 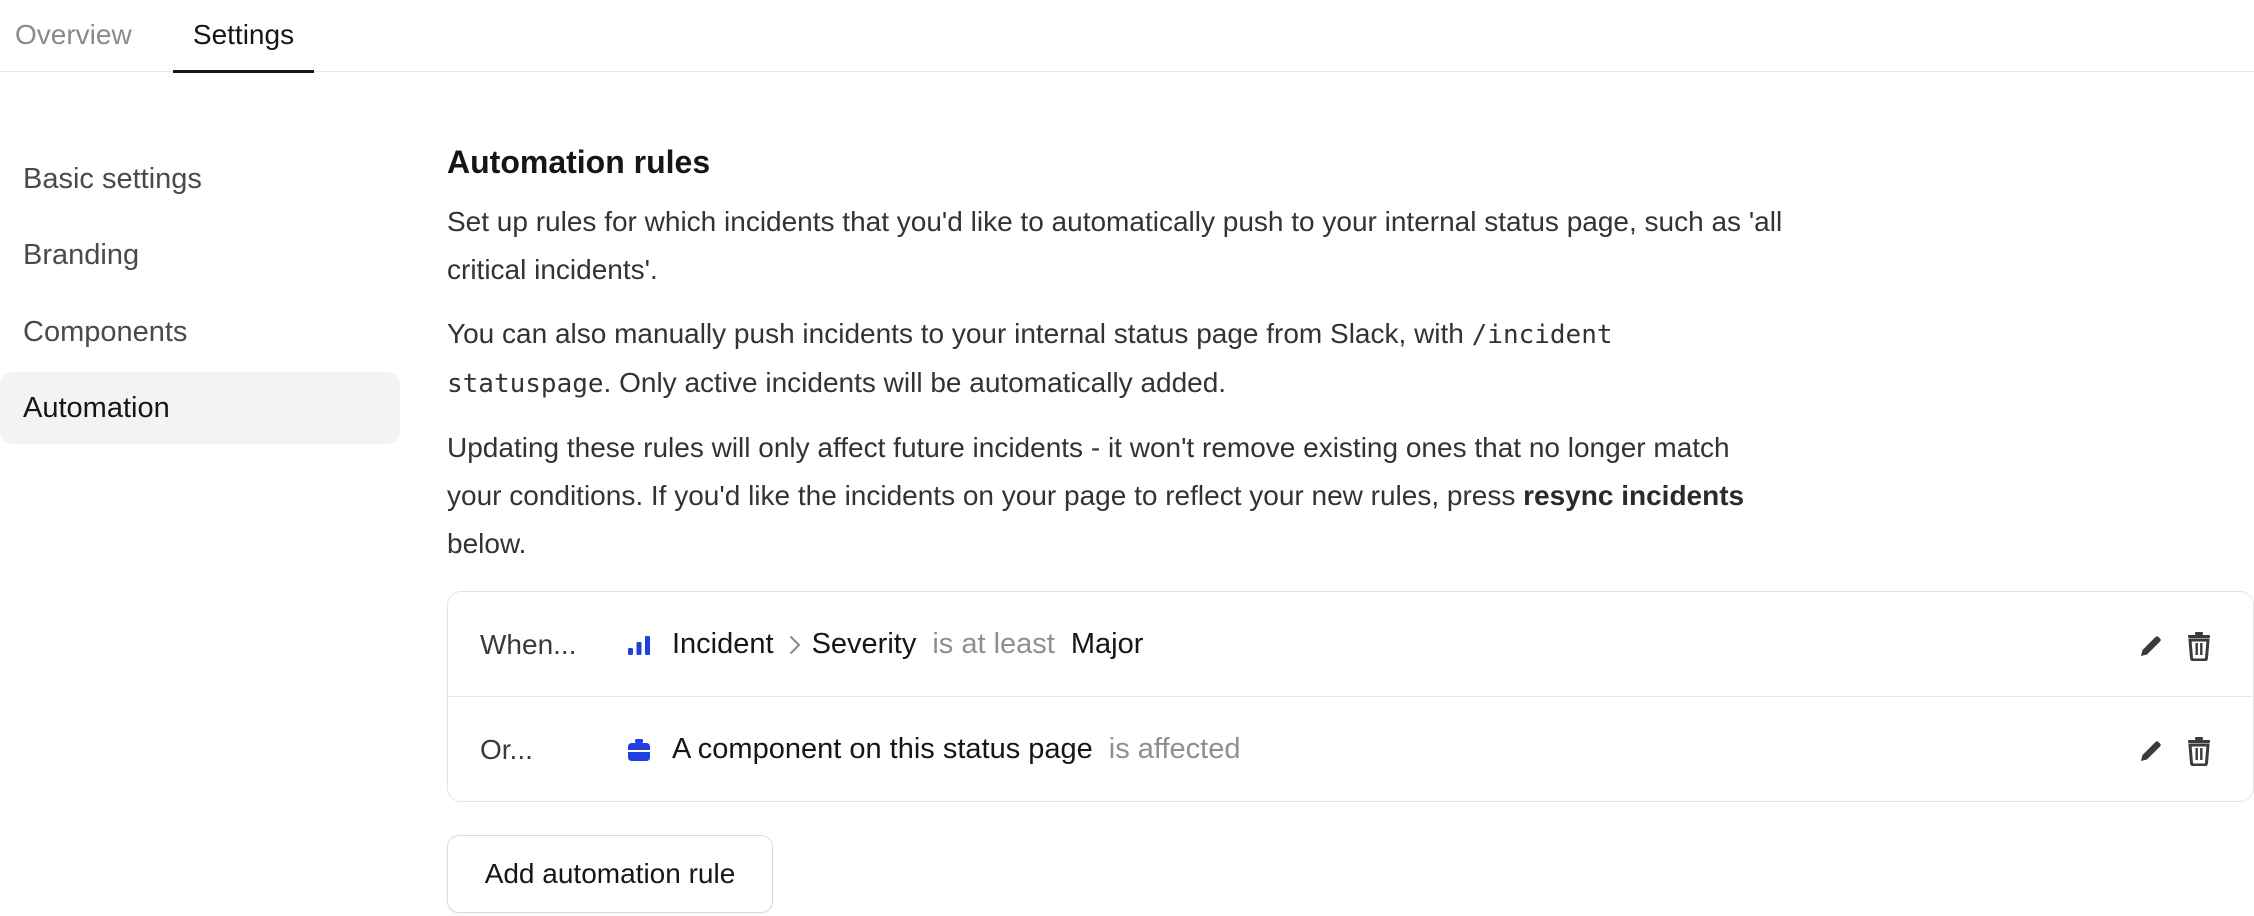 I want to click on chevron-right-icon, so click(x=795, y=645).